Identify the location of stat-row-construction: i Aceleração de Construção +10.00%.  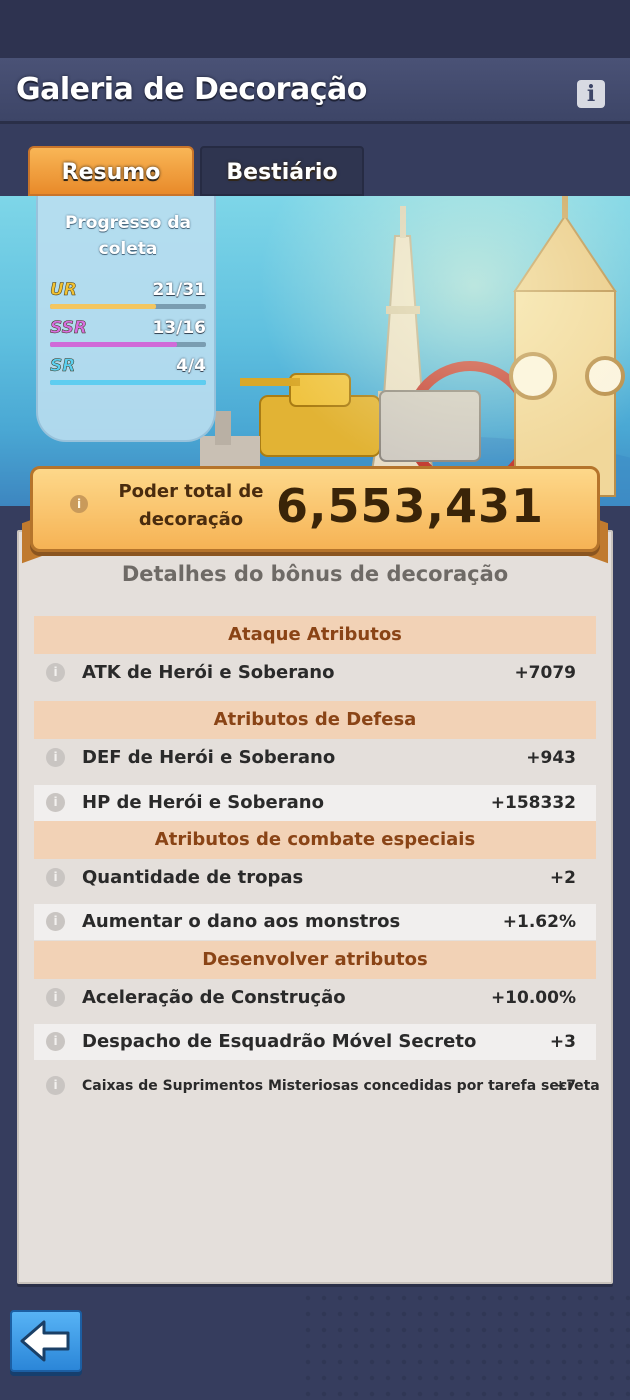
(315, 998).